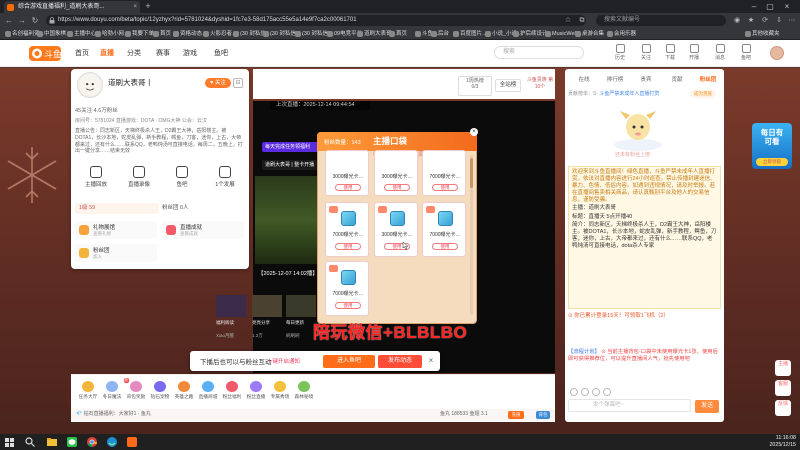 This screenshot has width=800, height=450. Describe the element at coordinates (568, 20) in the screenshot. I see `star-icon: ☆` at that location.